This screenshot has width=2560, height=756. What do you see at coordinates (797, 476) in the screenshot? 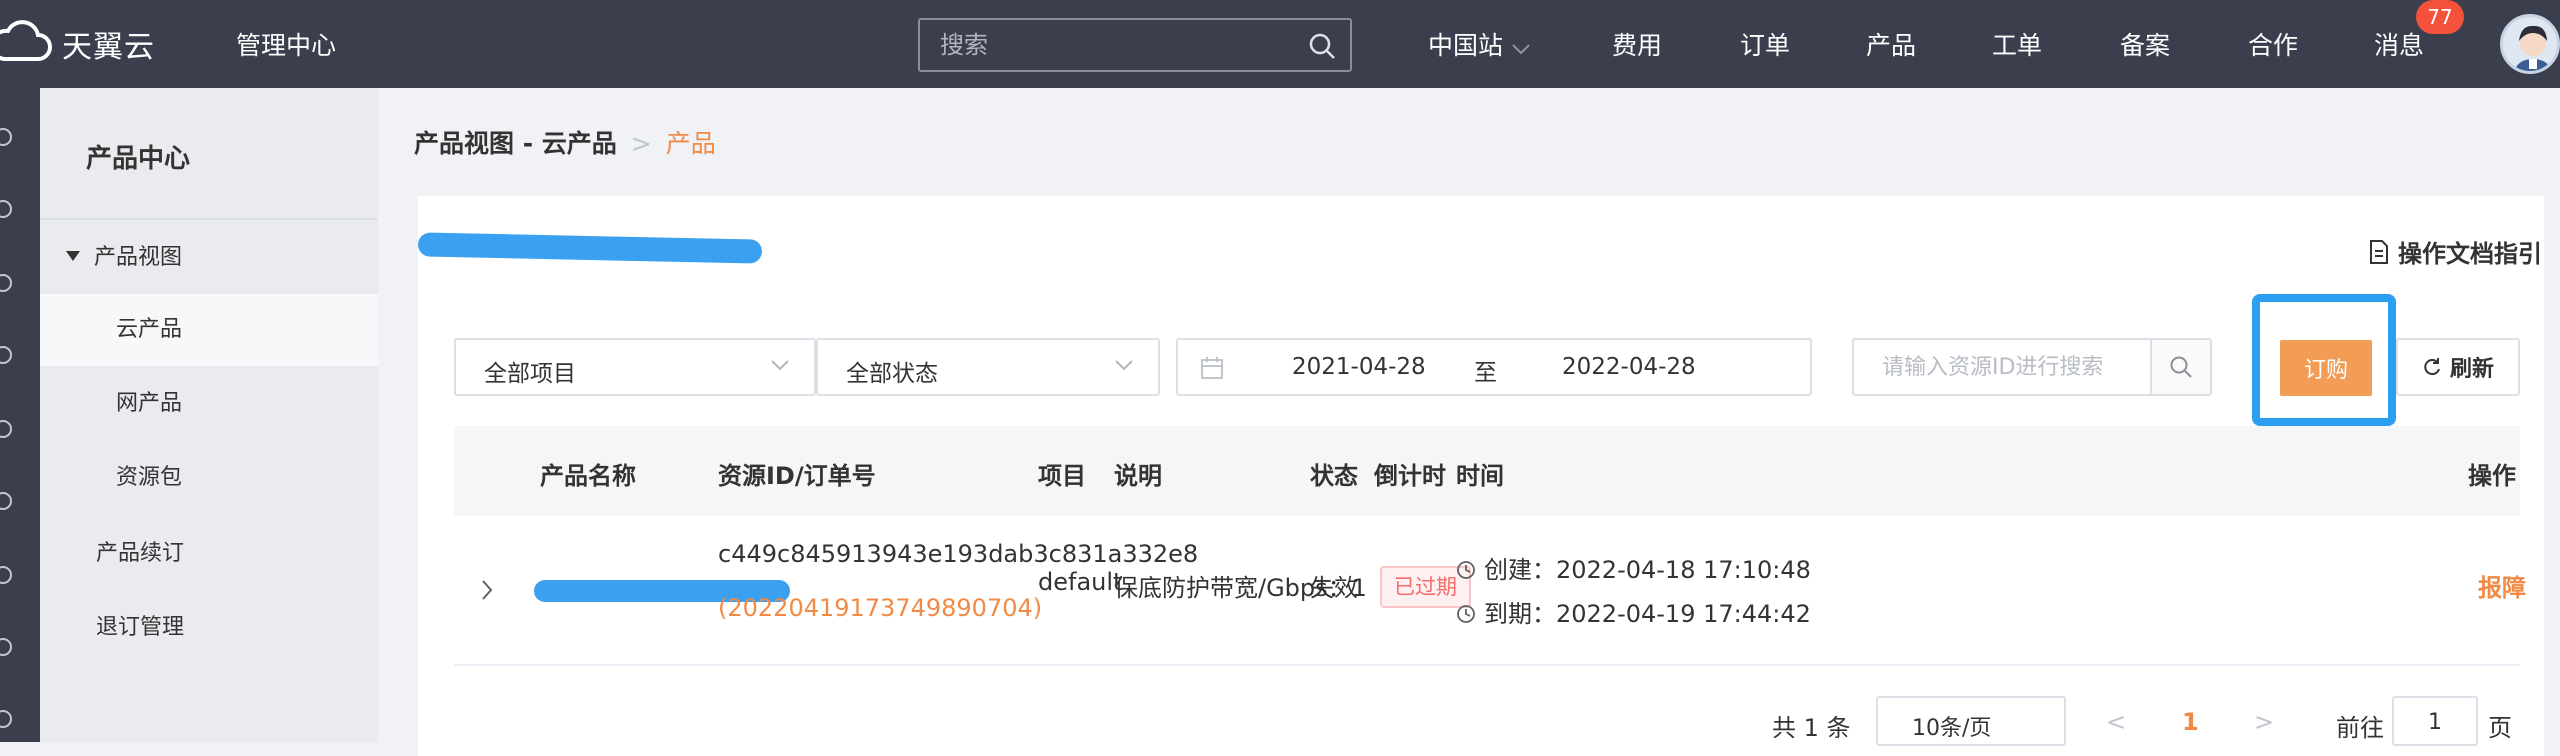
I see `column-header-resource-id: 资源ID/订单号` at bounding box center [797, 476].